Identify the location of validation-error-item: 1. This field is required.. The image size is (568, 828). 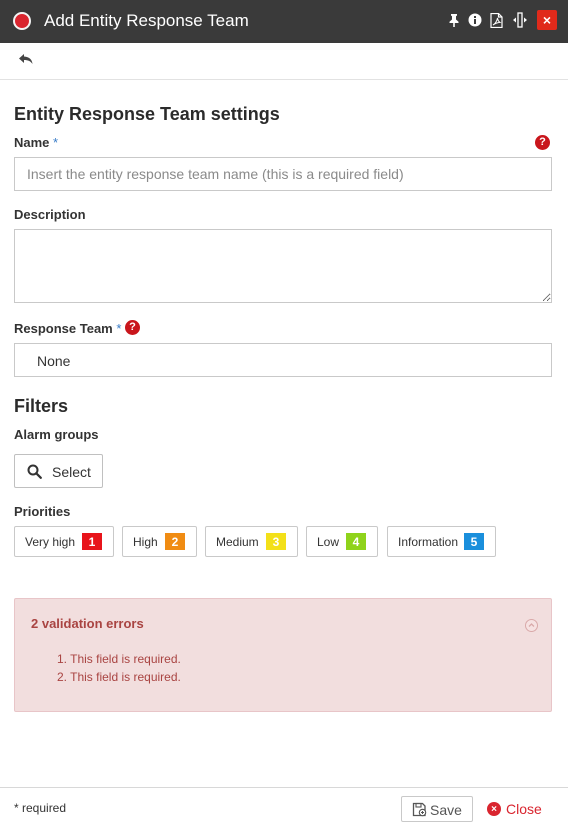
(119, 659).